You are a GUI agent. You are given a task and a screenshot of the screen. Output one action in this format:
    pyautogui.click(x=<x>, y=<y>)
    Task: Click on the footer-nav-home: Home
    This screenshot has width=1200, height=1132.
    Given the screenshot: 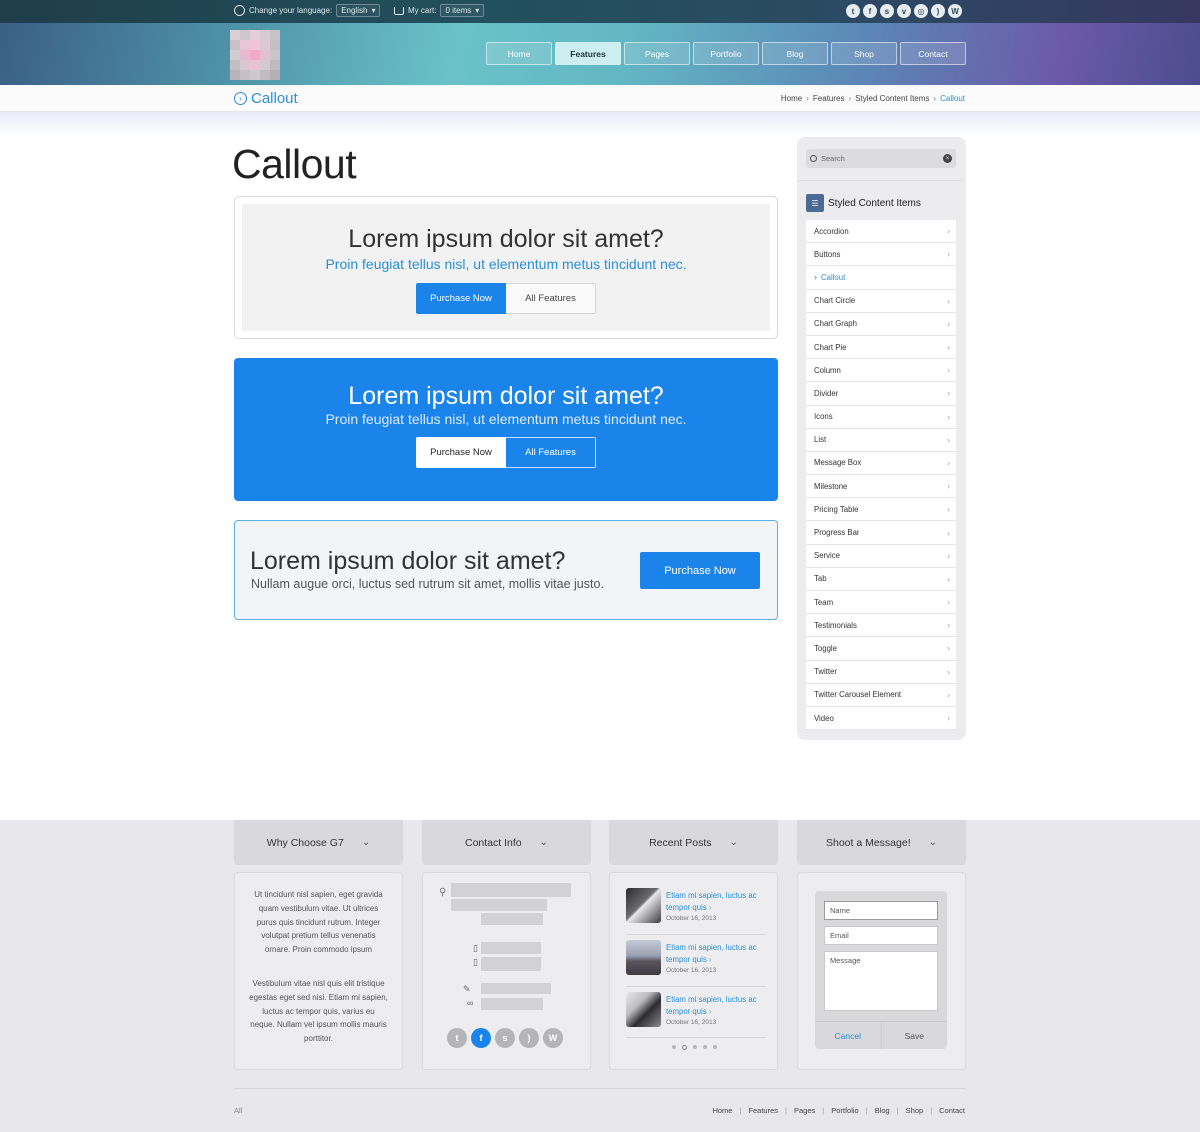 What is the action you would take?
    pyautogui.click(x=722, y=1110)
    